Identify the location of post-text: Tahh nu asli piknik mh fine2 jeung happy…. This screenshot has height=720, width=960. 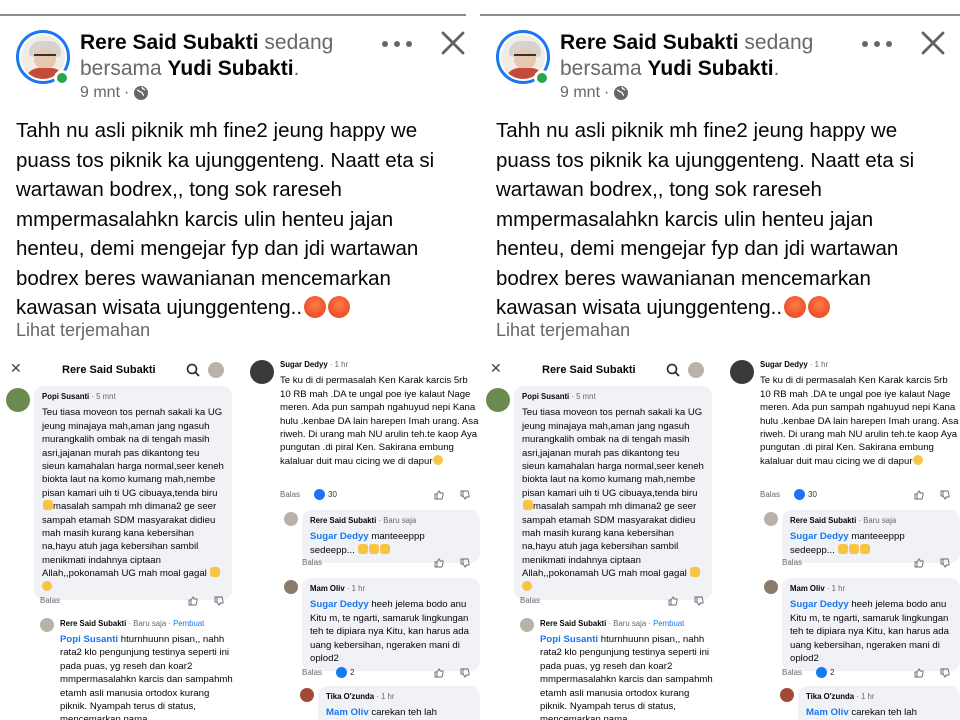
(705, 219).